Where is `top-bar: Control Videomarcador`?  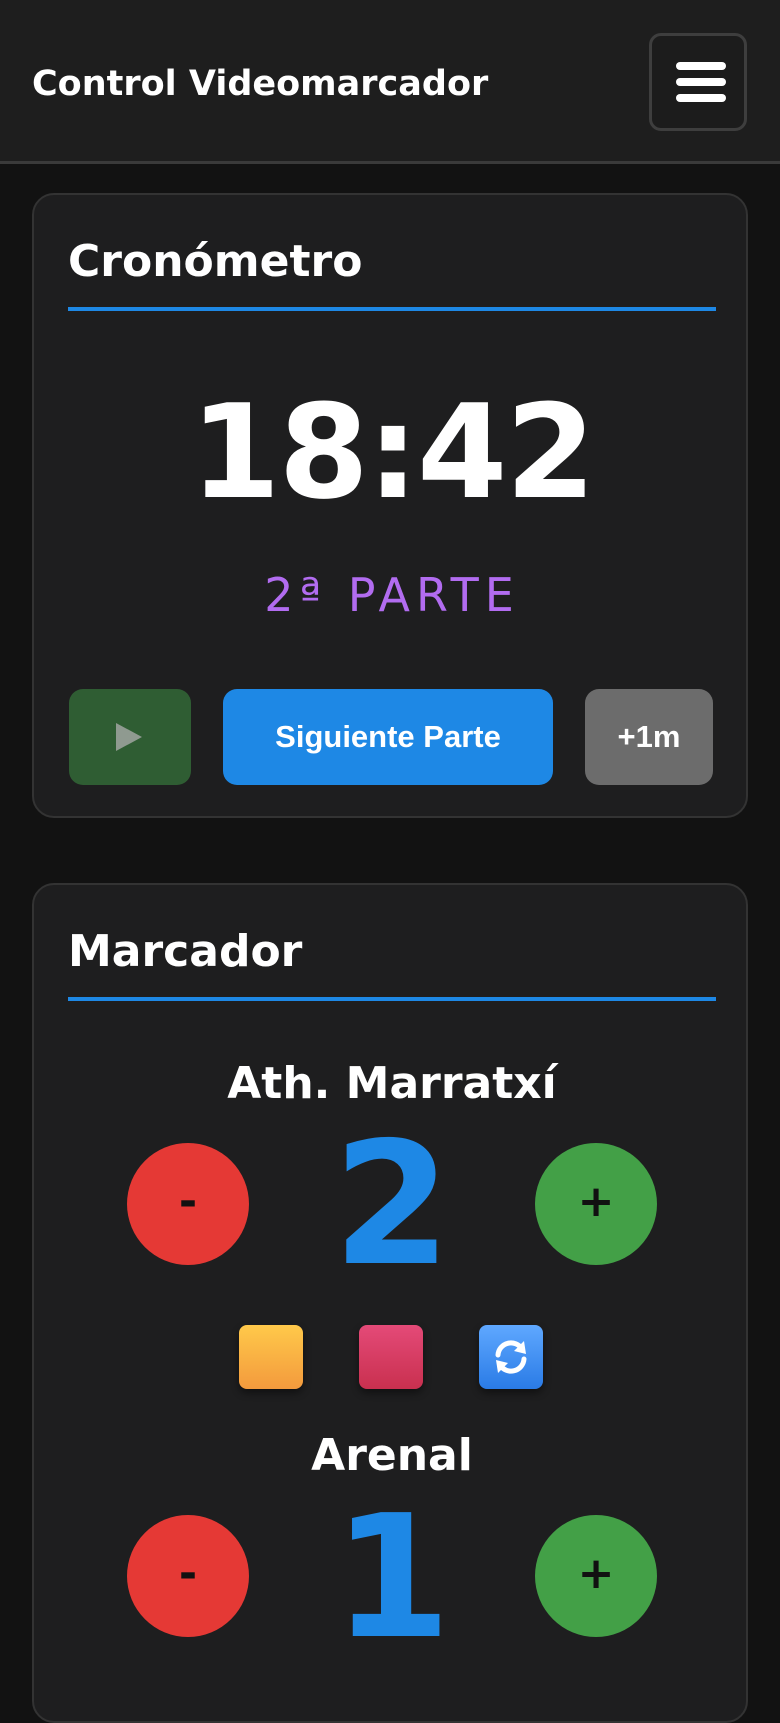
top-bar: Control Videomarcador is located at coordinates (390, 82).